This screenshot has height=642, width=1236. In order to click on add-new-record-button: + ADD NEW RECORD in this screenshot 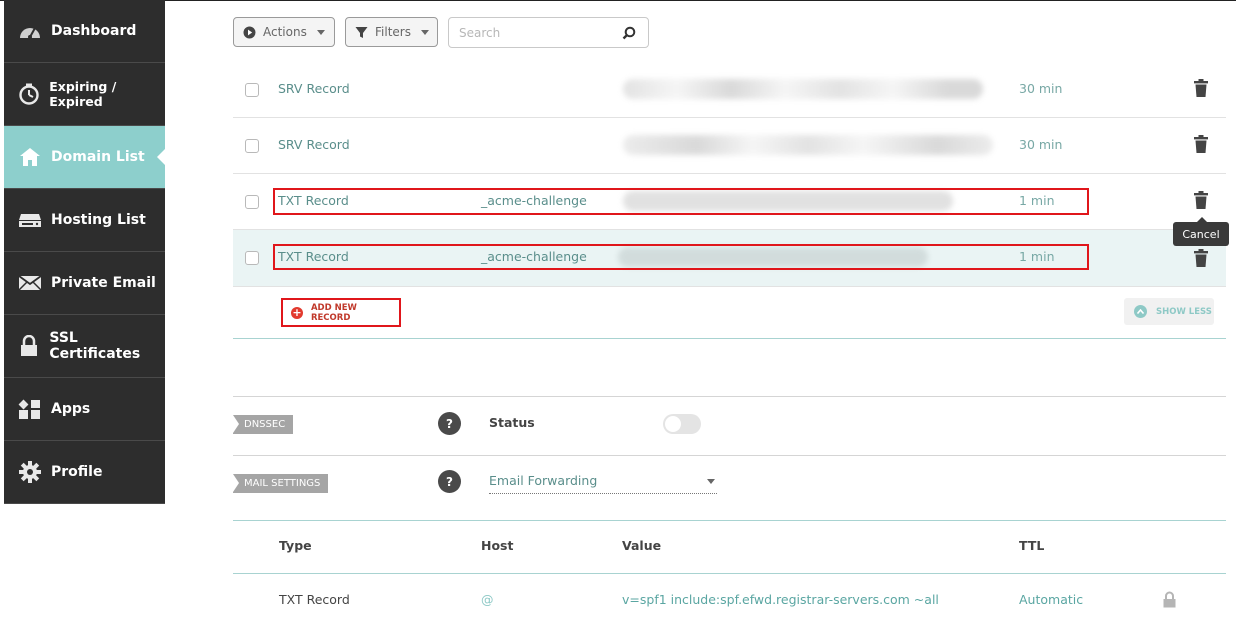, I will do `click(341, 312)`.